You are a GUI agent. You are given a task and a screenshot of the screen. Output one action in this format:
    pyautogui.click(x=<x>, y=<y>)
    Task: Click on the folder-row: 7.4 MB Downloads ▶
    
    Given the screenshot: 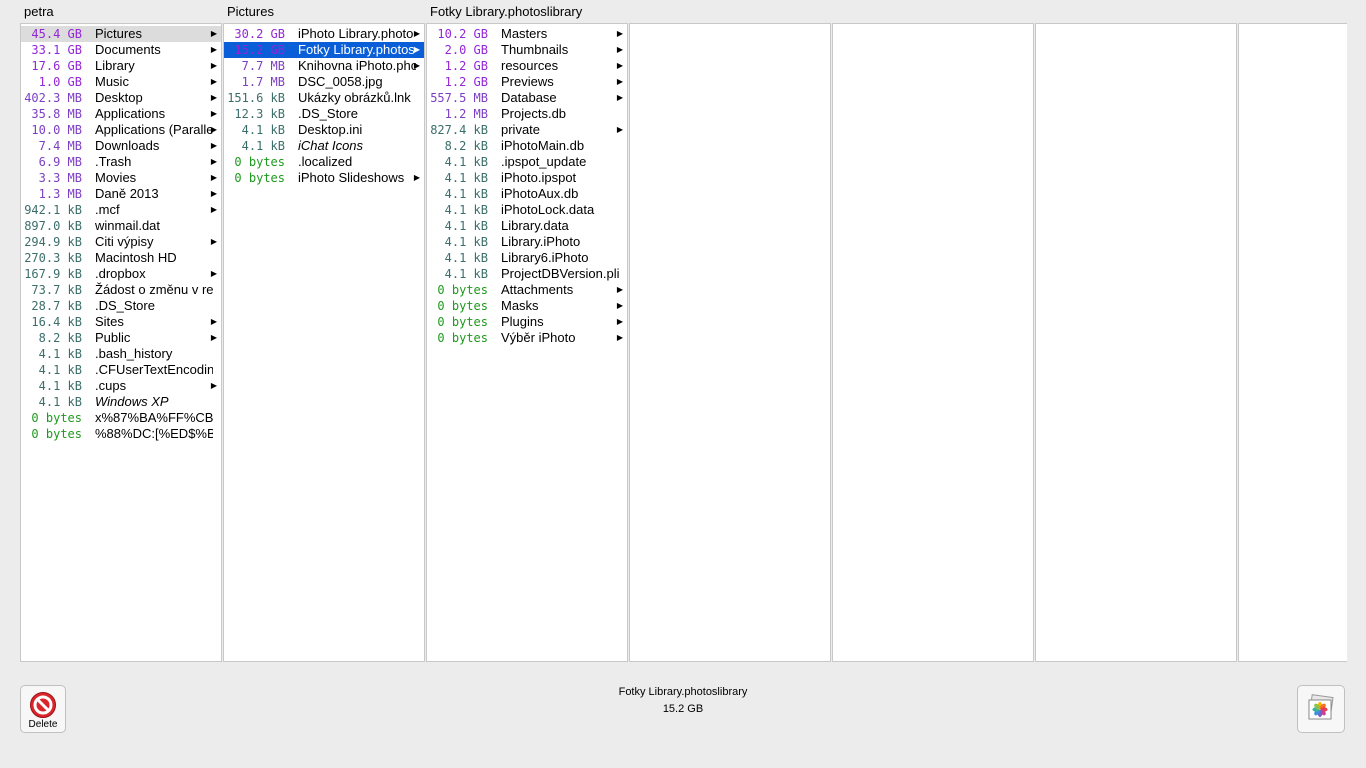 What is the action you would take?
    pyautogui.click(x=121, y=146)
    